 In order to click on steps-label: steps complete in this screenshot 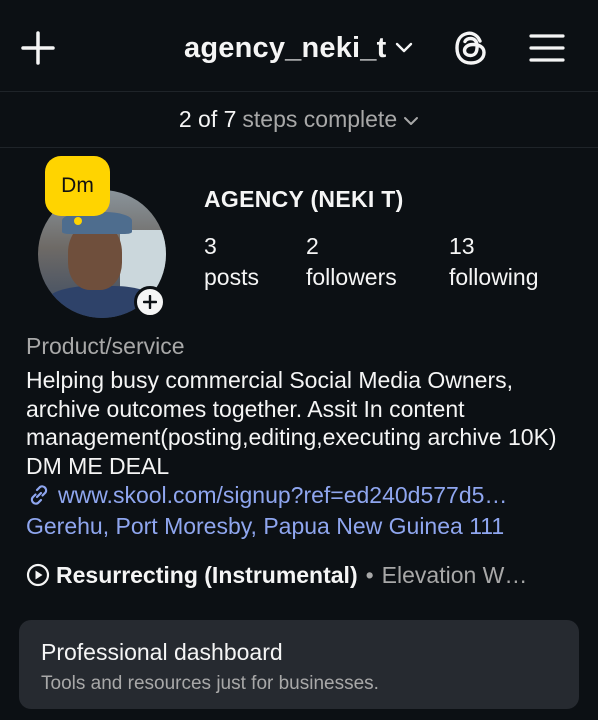, I will do `click(320, 119)`.